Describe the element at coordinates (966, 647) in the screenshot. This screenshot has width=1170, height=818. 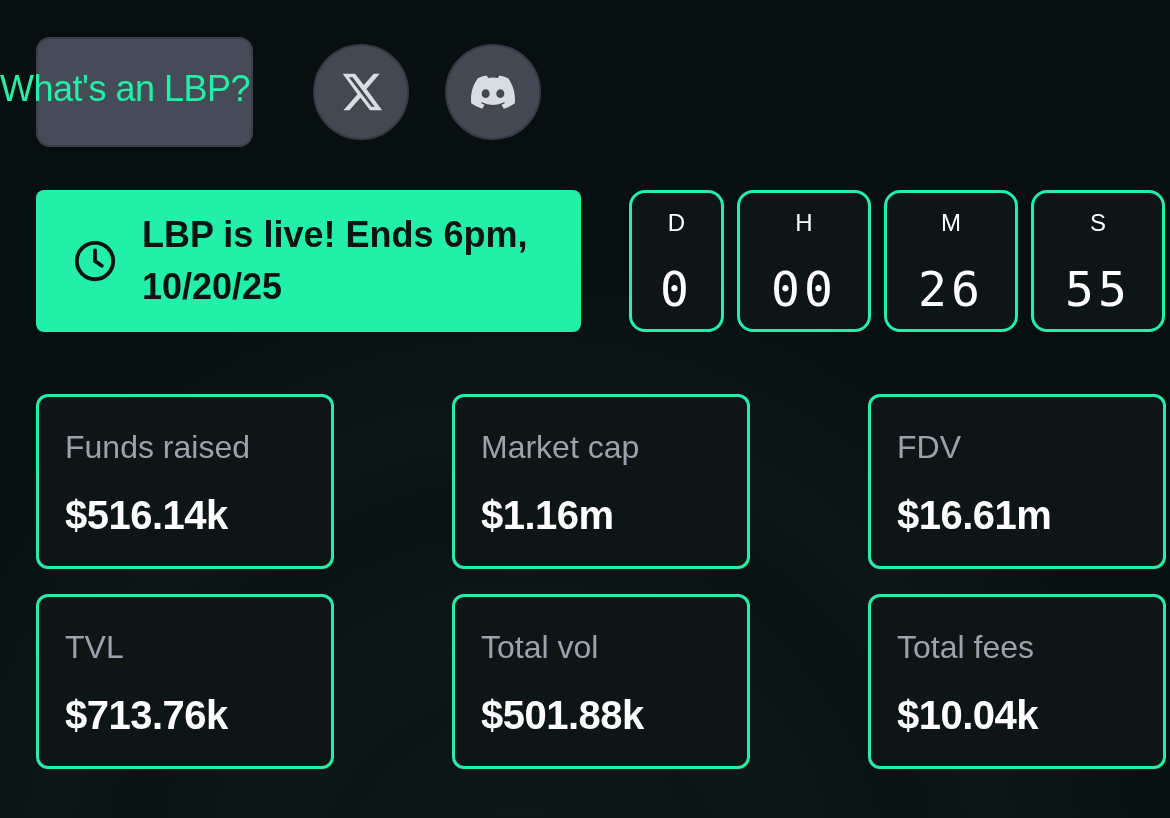
I see `stat-label: Total fees` at that location.